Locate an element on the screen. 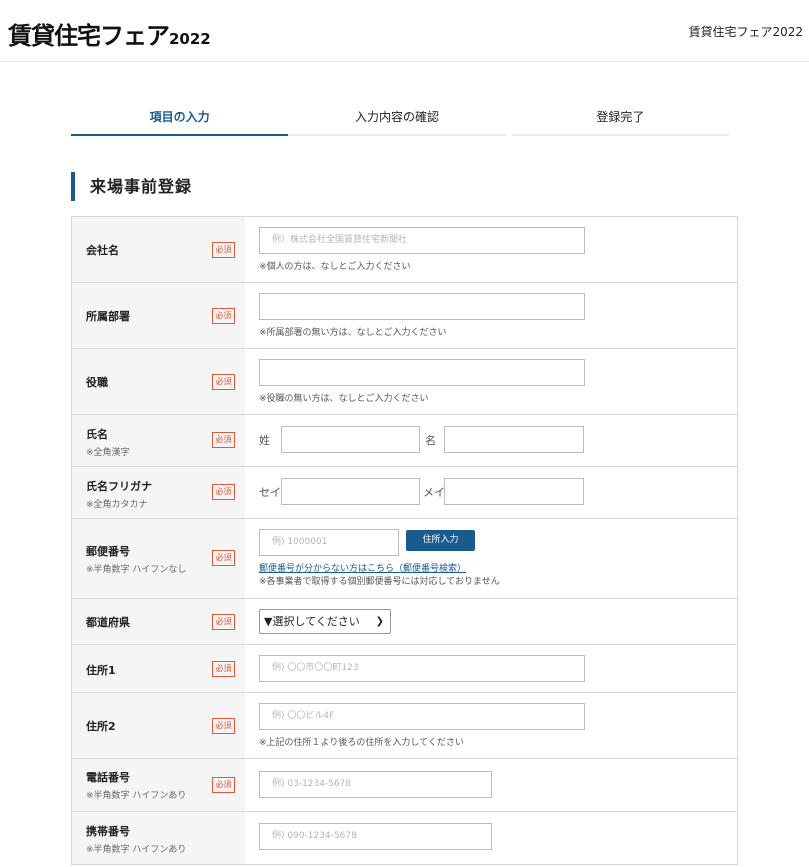 This screenshot has width=809, height=867. step-input: 項目の入力 is located at coordinates (180, 118).